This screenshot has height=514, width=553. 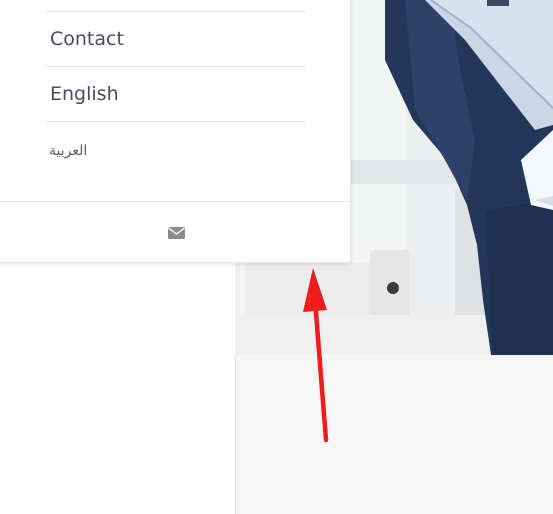 I want to click on menu-footer, so click(x=175, y=232).